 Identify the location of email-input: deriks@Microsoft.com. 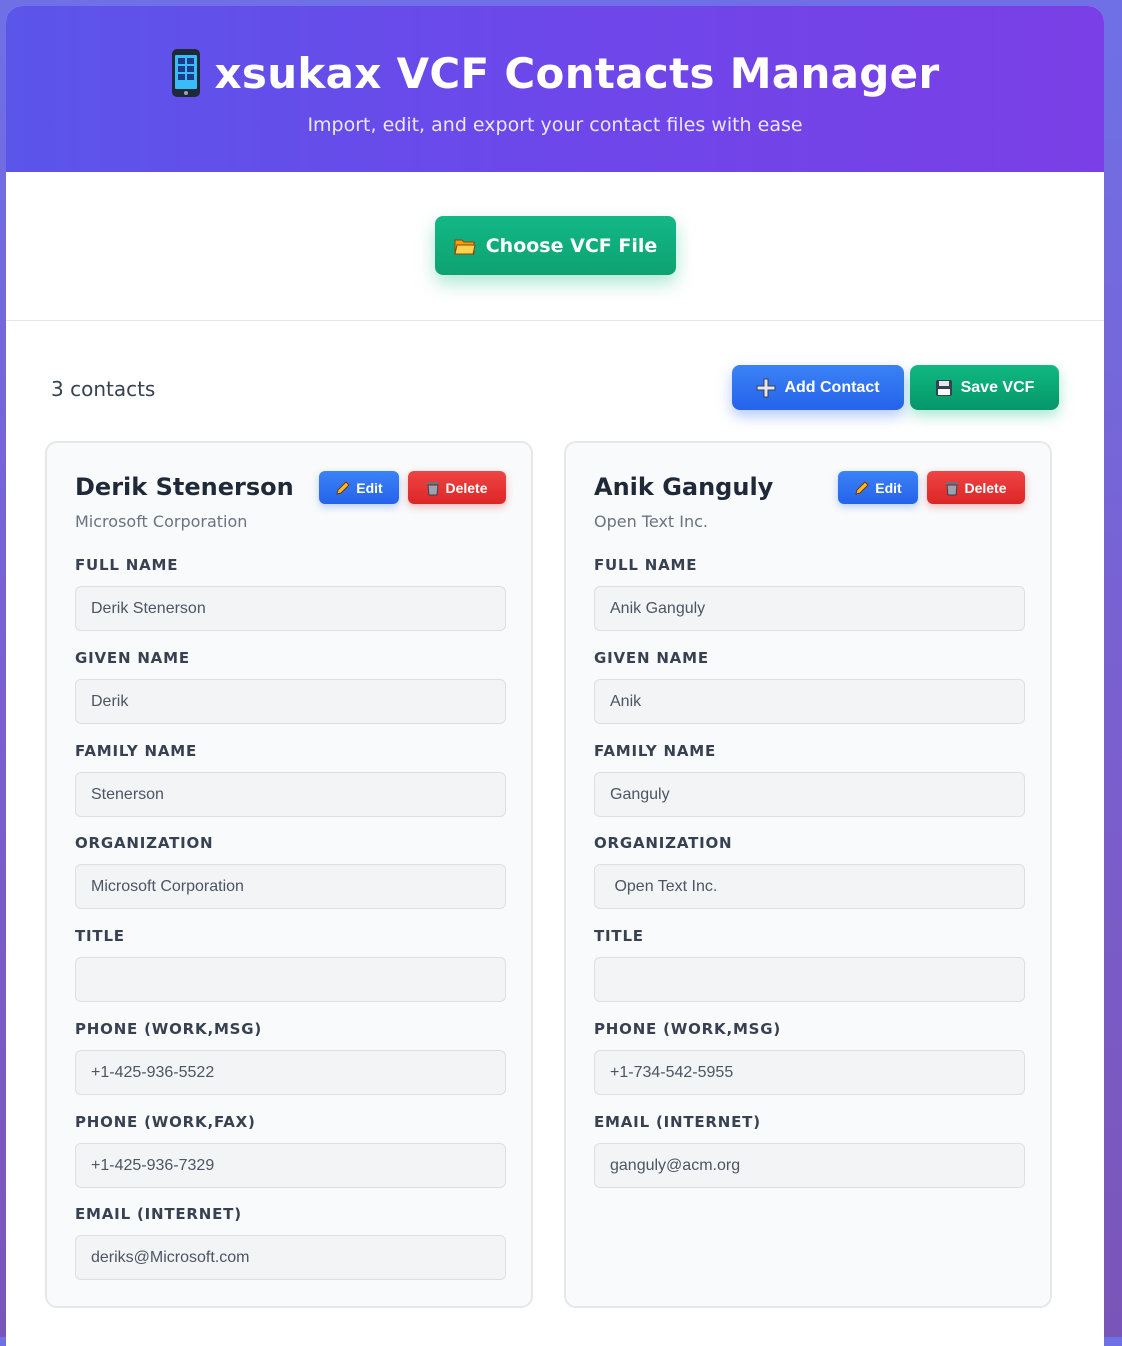
(290, 1257).